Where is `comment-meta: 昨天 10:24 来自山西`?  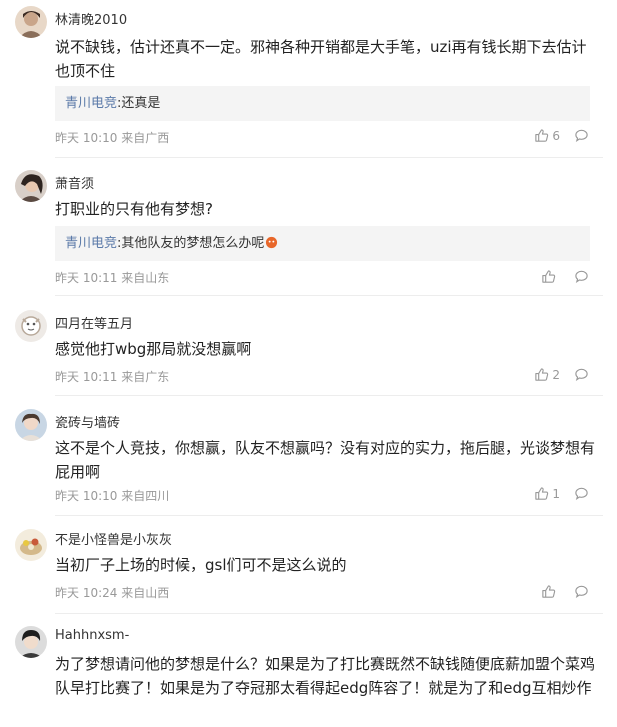 comment-meta: 昨天 10:24 来自山西 is located at coordinates (112, 593).